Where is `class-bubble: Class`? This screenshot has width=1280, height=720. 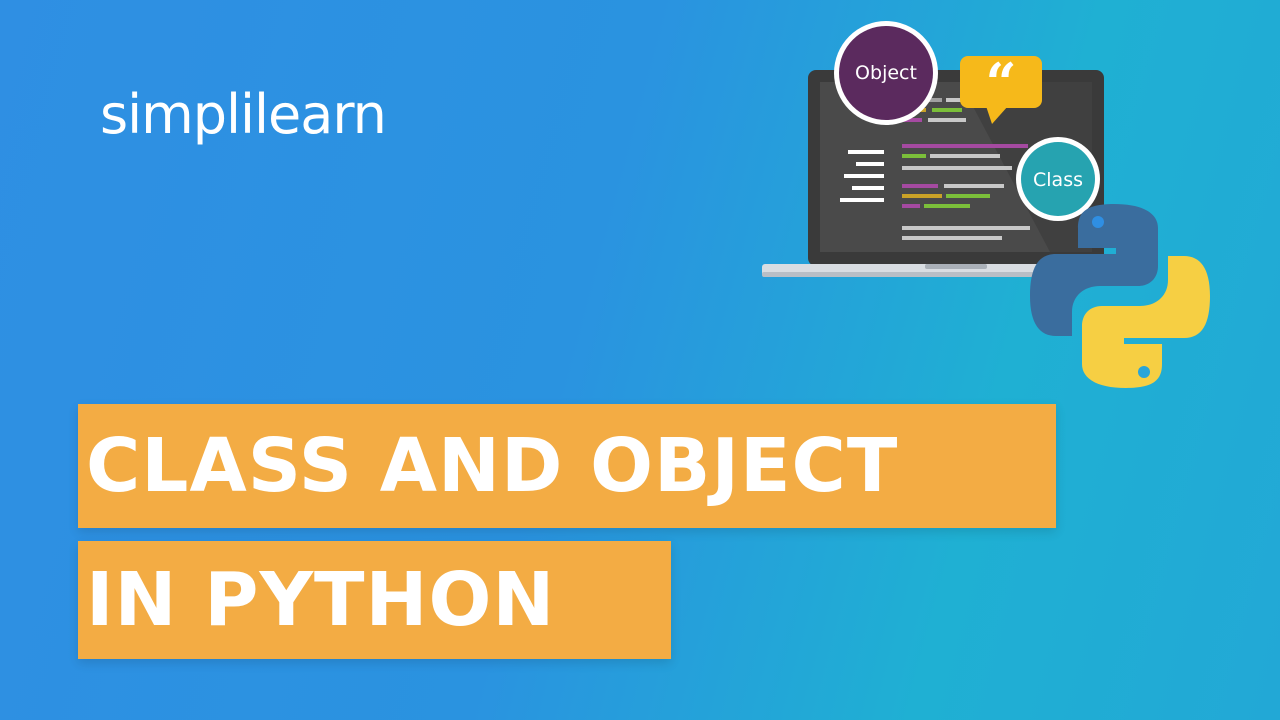 class-bubble: Class is located at coordinates (1058, 179).